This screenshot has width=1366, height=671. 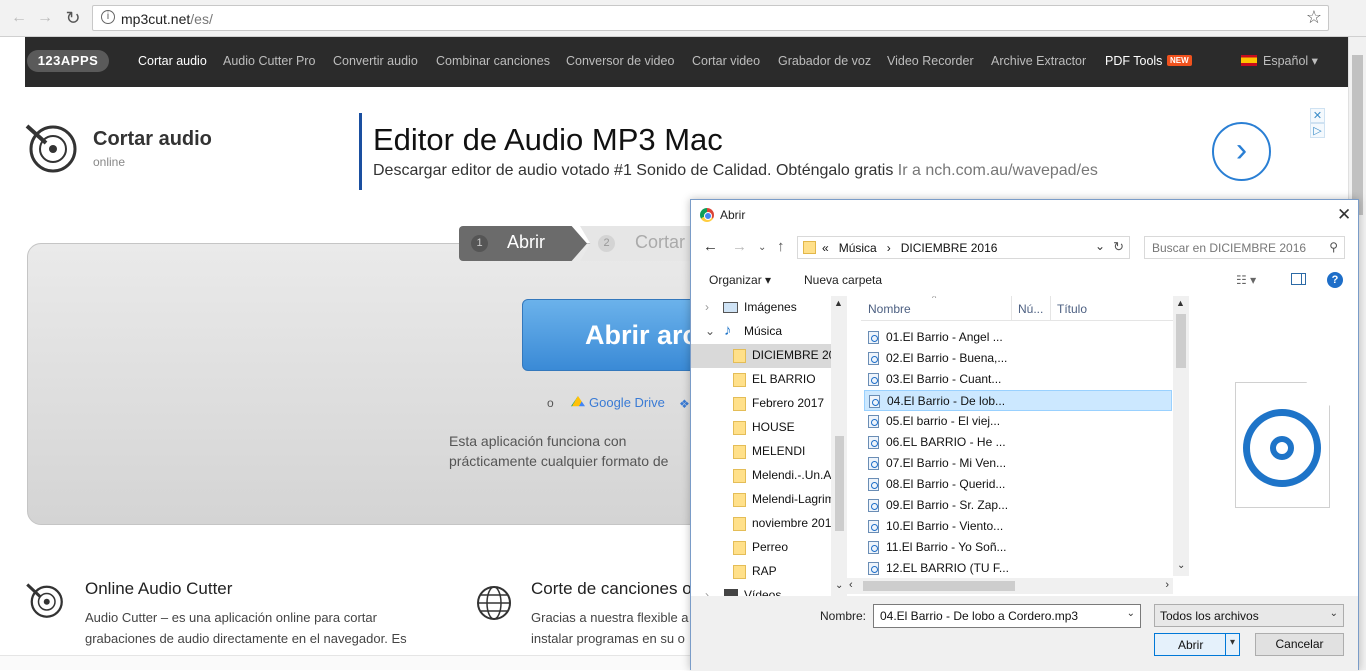 I want to click on reload-button: ↻, so click(x=73, y=18).